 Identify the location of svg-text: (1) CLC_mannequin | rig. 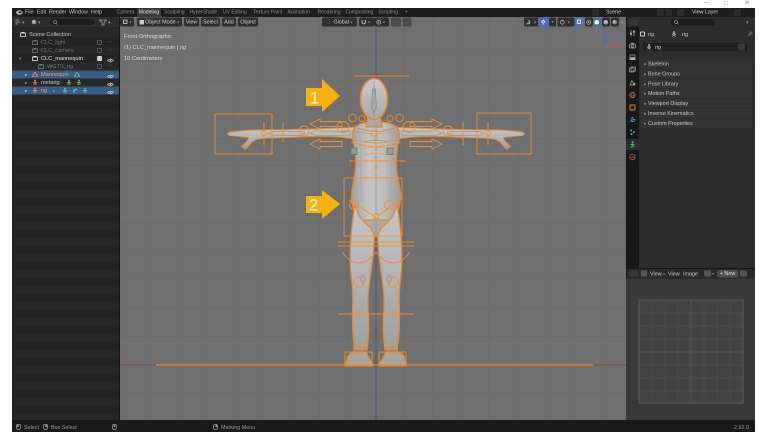
(155, 48).